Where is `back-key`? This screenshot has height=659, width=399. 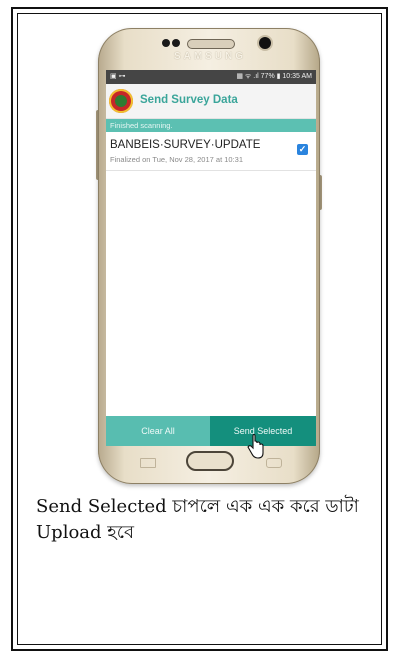 back-key is located at coordinates (274, 463).